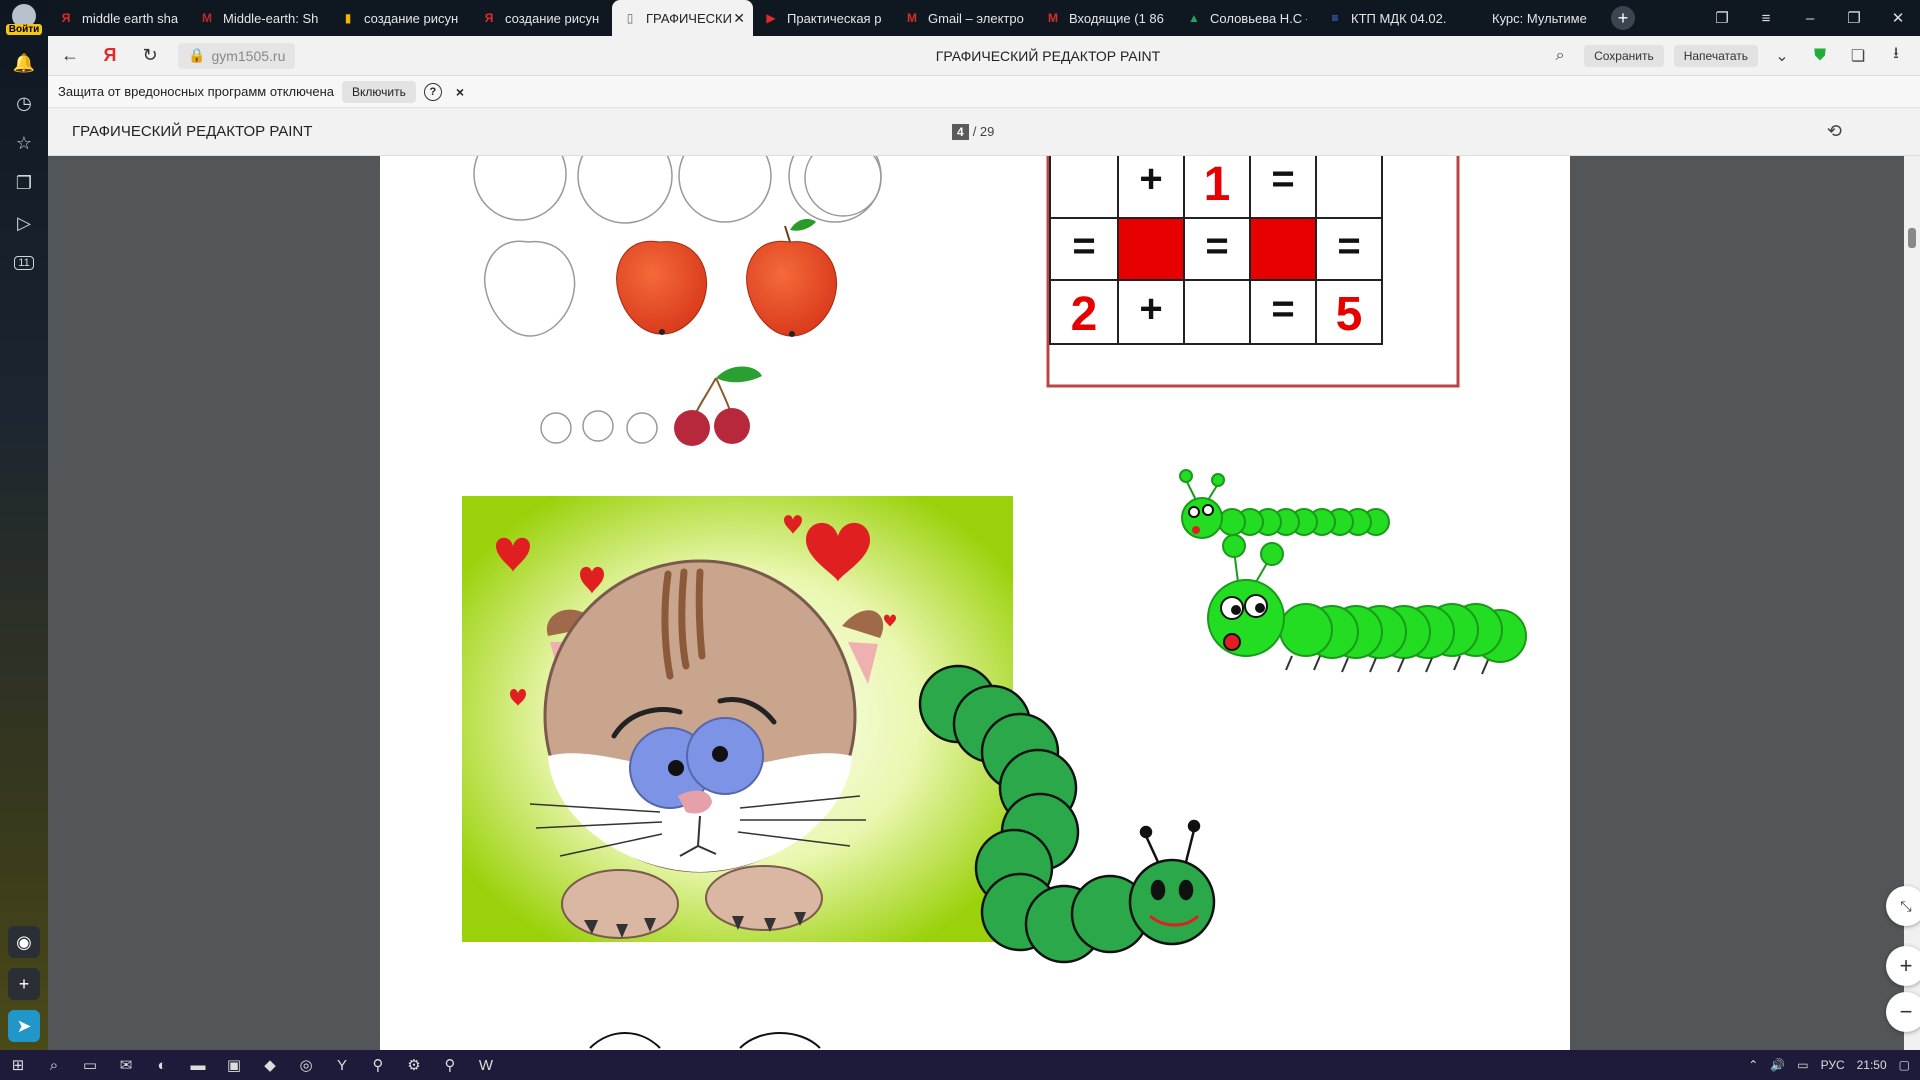 Image resolution: width=1920 pixels, height=1080 pixels. Describe the element at coordinates (1624, 55) in the screenshot. I see `save-button: Сохранить` at that location.